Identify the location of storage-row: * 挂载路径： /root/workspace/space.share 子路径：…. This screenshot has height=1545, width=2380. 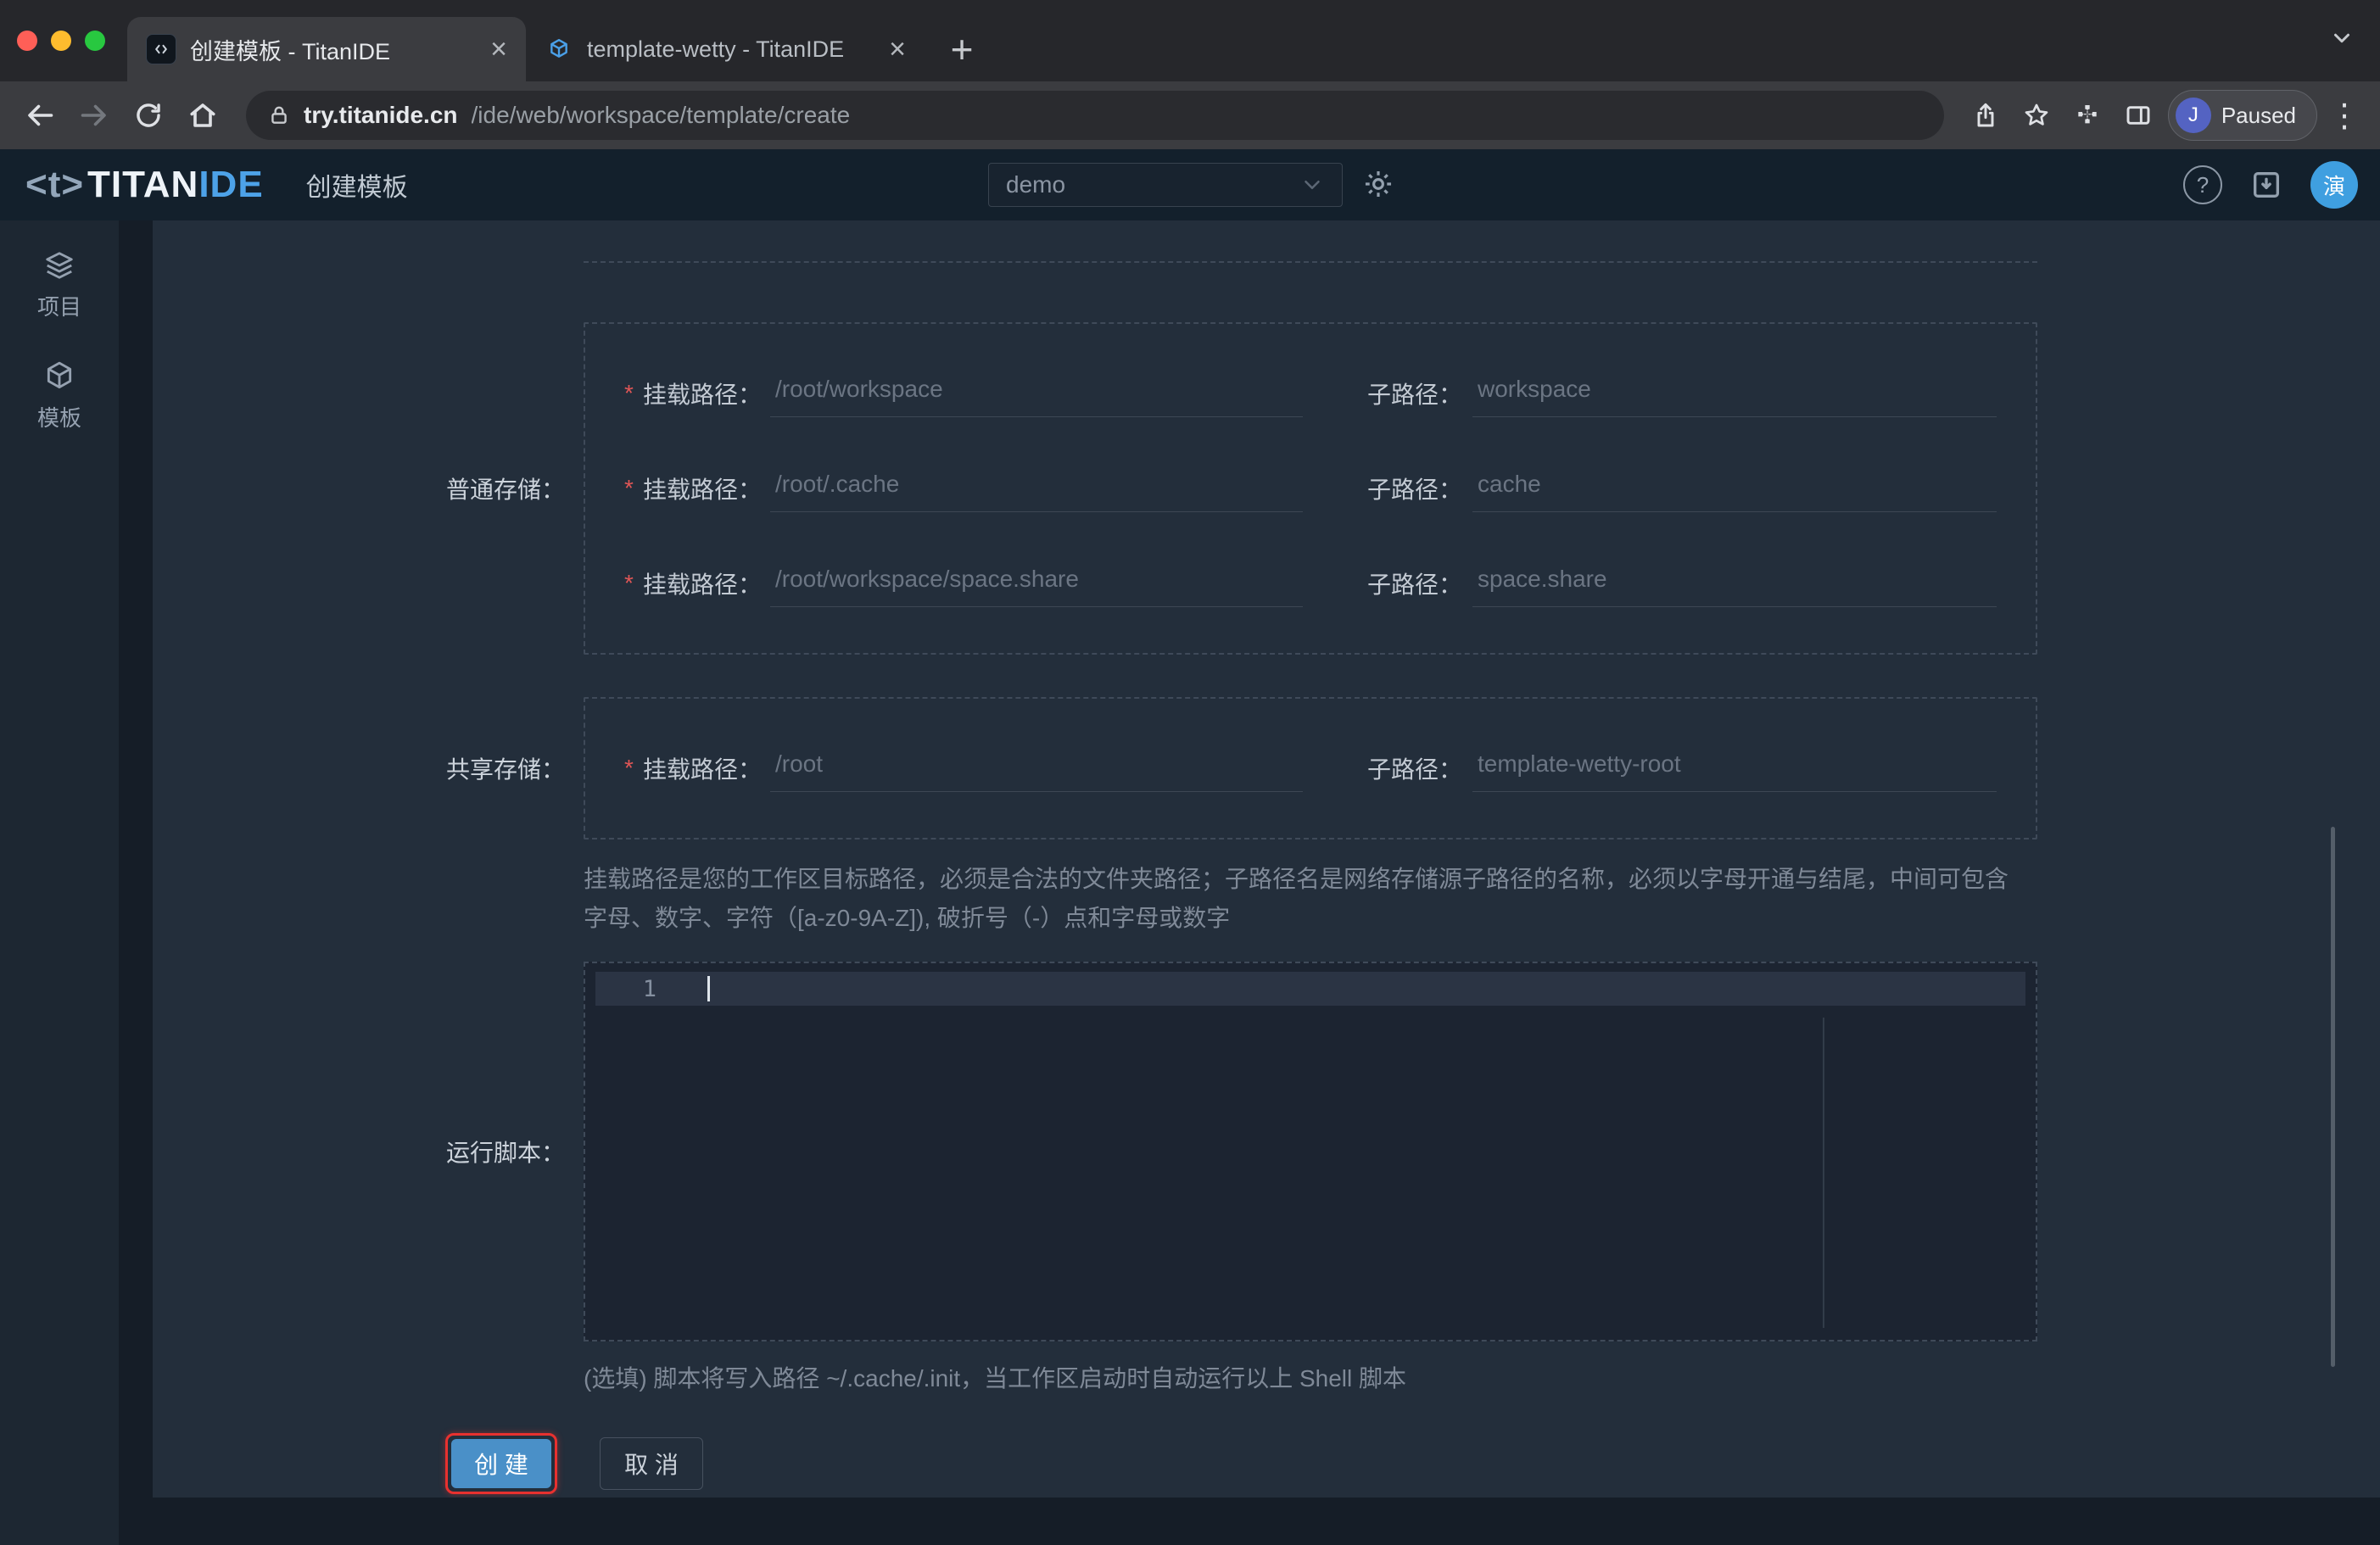
(1310, 583).